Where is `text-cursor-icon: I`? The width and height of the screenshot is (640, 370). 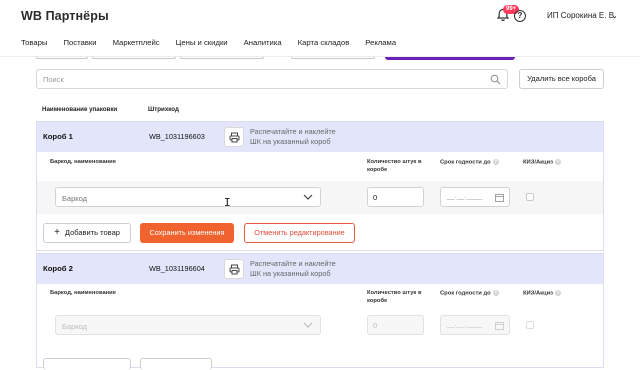 text-cursor-icon: I is located at coordinates (227, 202).